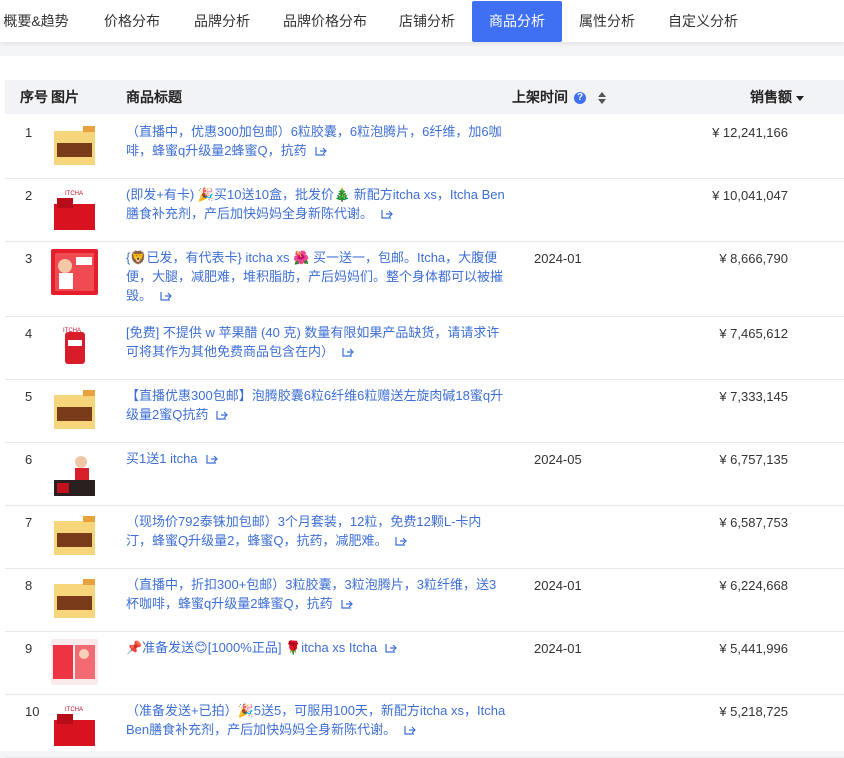 This screenshot has height=758, width=844. Describe the element at coordinates (251, 647) in the screenshot. I see `product-title: 📌准备发送😊[1000%正品] 🌹itcha xs Itcha` at that location.